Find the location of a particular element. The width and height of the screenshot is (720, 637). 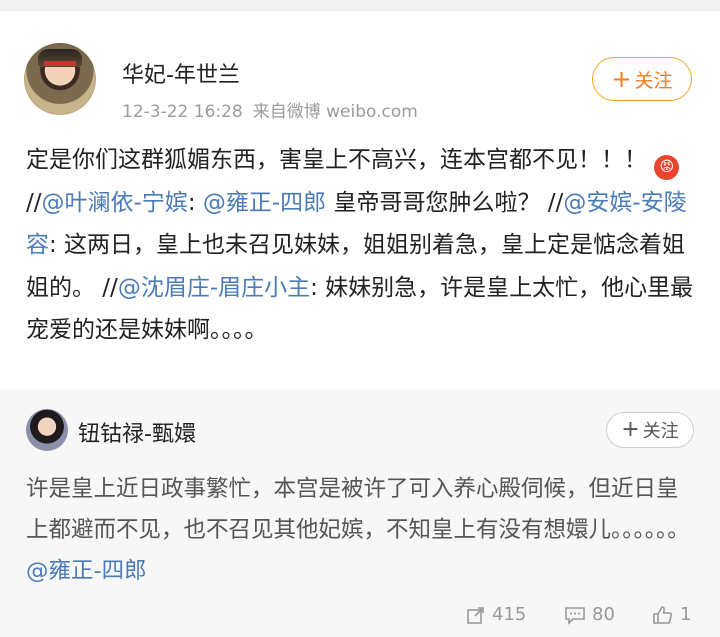

follow-button: + 关注 is located at coordinates (642, 79).